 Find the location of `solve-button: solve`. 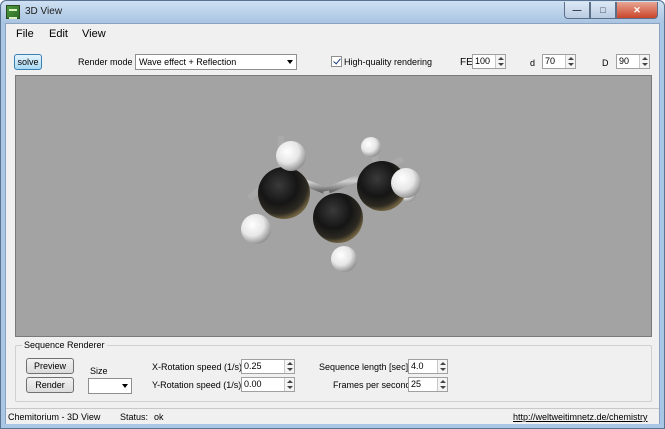

solve-button: solve is located at coordinates (28, 62).